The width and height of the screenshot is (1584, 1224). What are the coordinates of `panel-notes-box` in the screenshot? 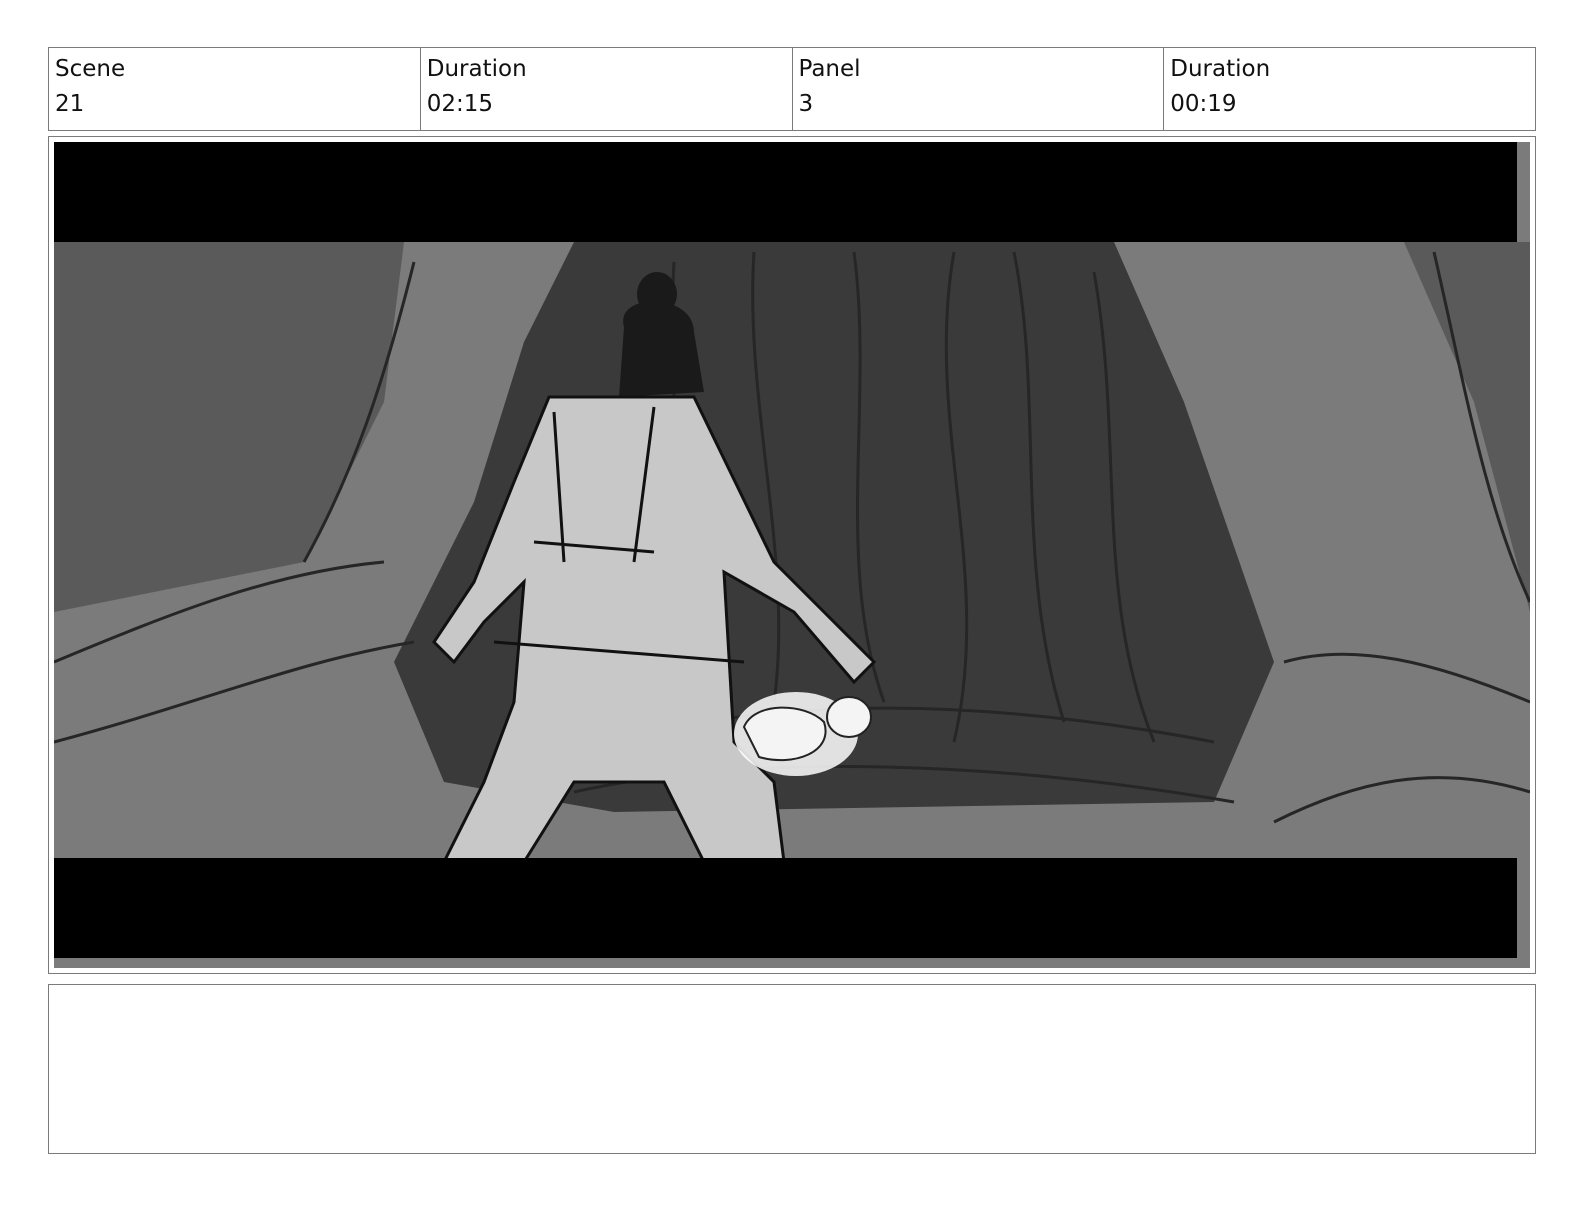 It's located at (792, 1069).